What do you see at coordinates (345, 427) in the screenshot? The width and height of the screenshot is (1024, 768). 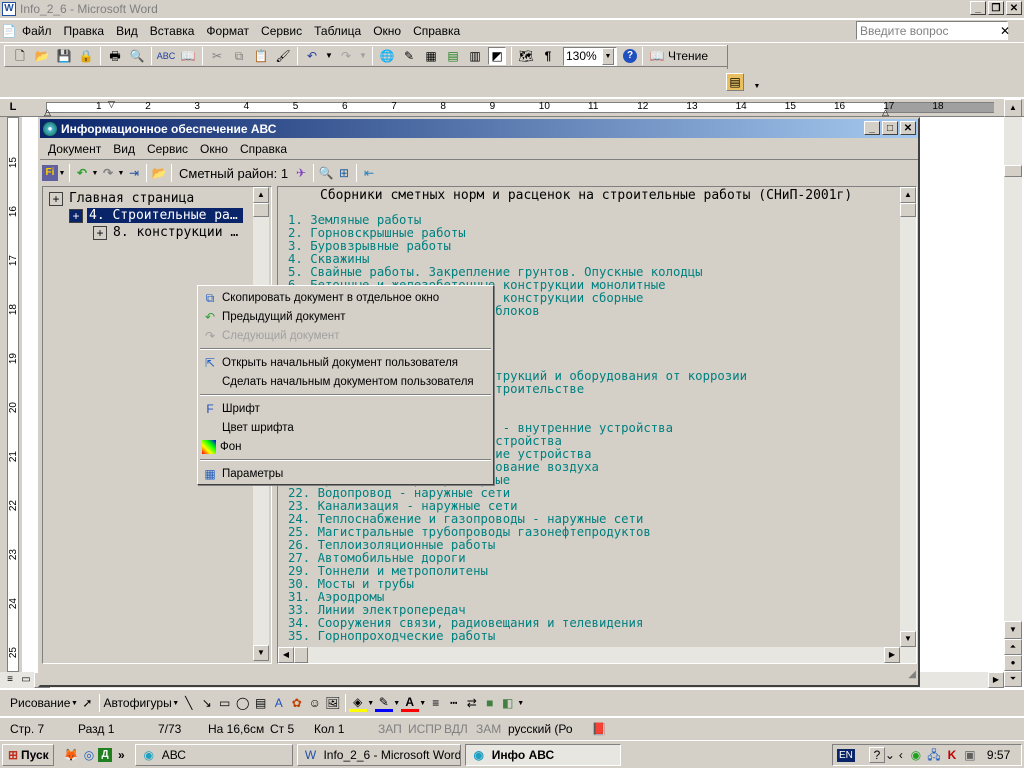 I see `context-menu-item: Цвет шрифта` at bounding box center [345, 427].